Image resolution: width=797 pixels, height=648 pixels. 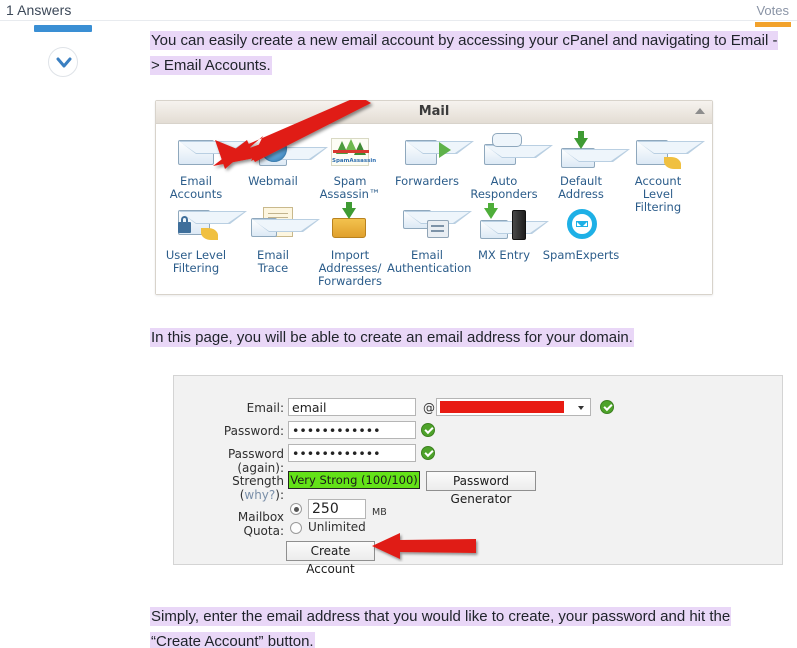 I want to click on email-trace-label-2: Trace, so click(x=273, y=268).